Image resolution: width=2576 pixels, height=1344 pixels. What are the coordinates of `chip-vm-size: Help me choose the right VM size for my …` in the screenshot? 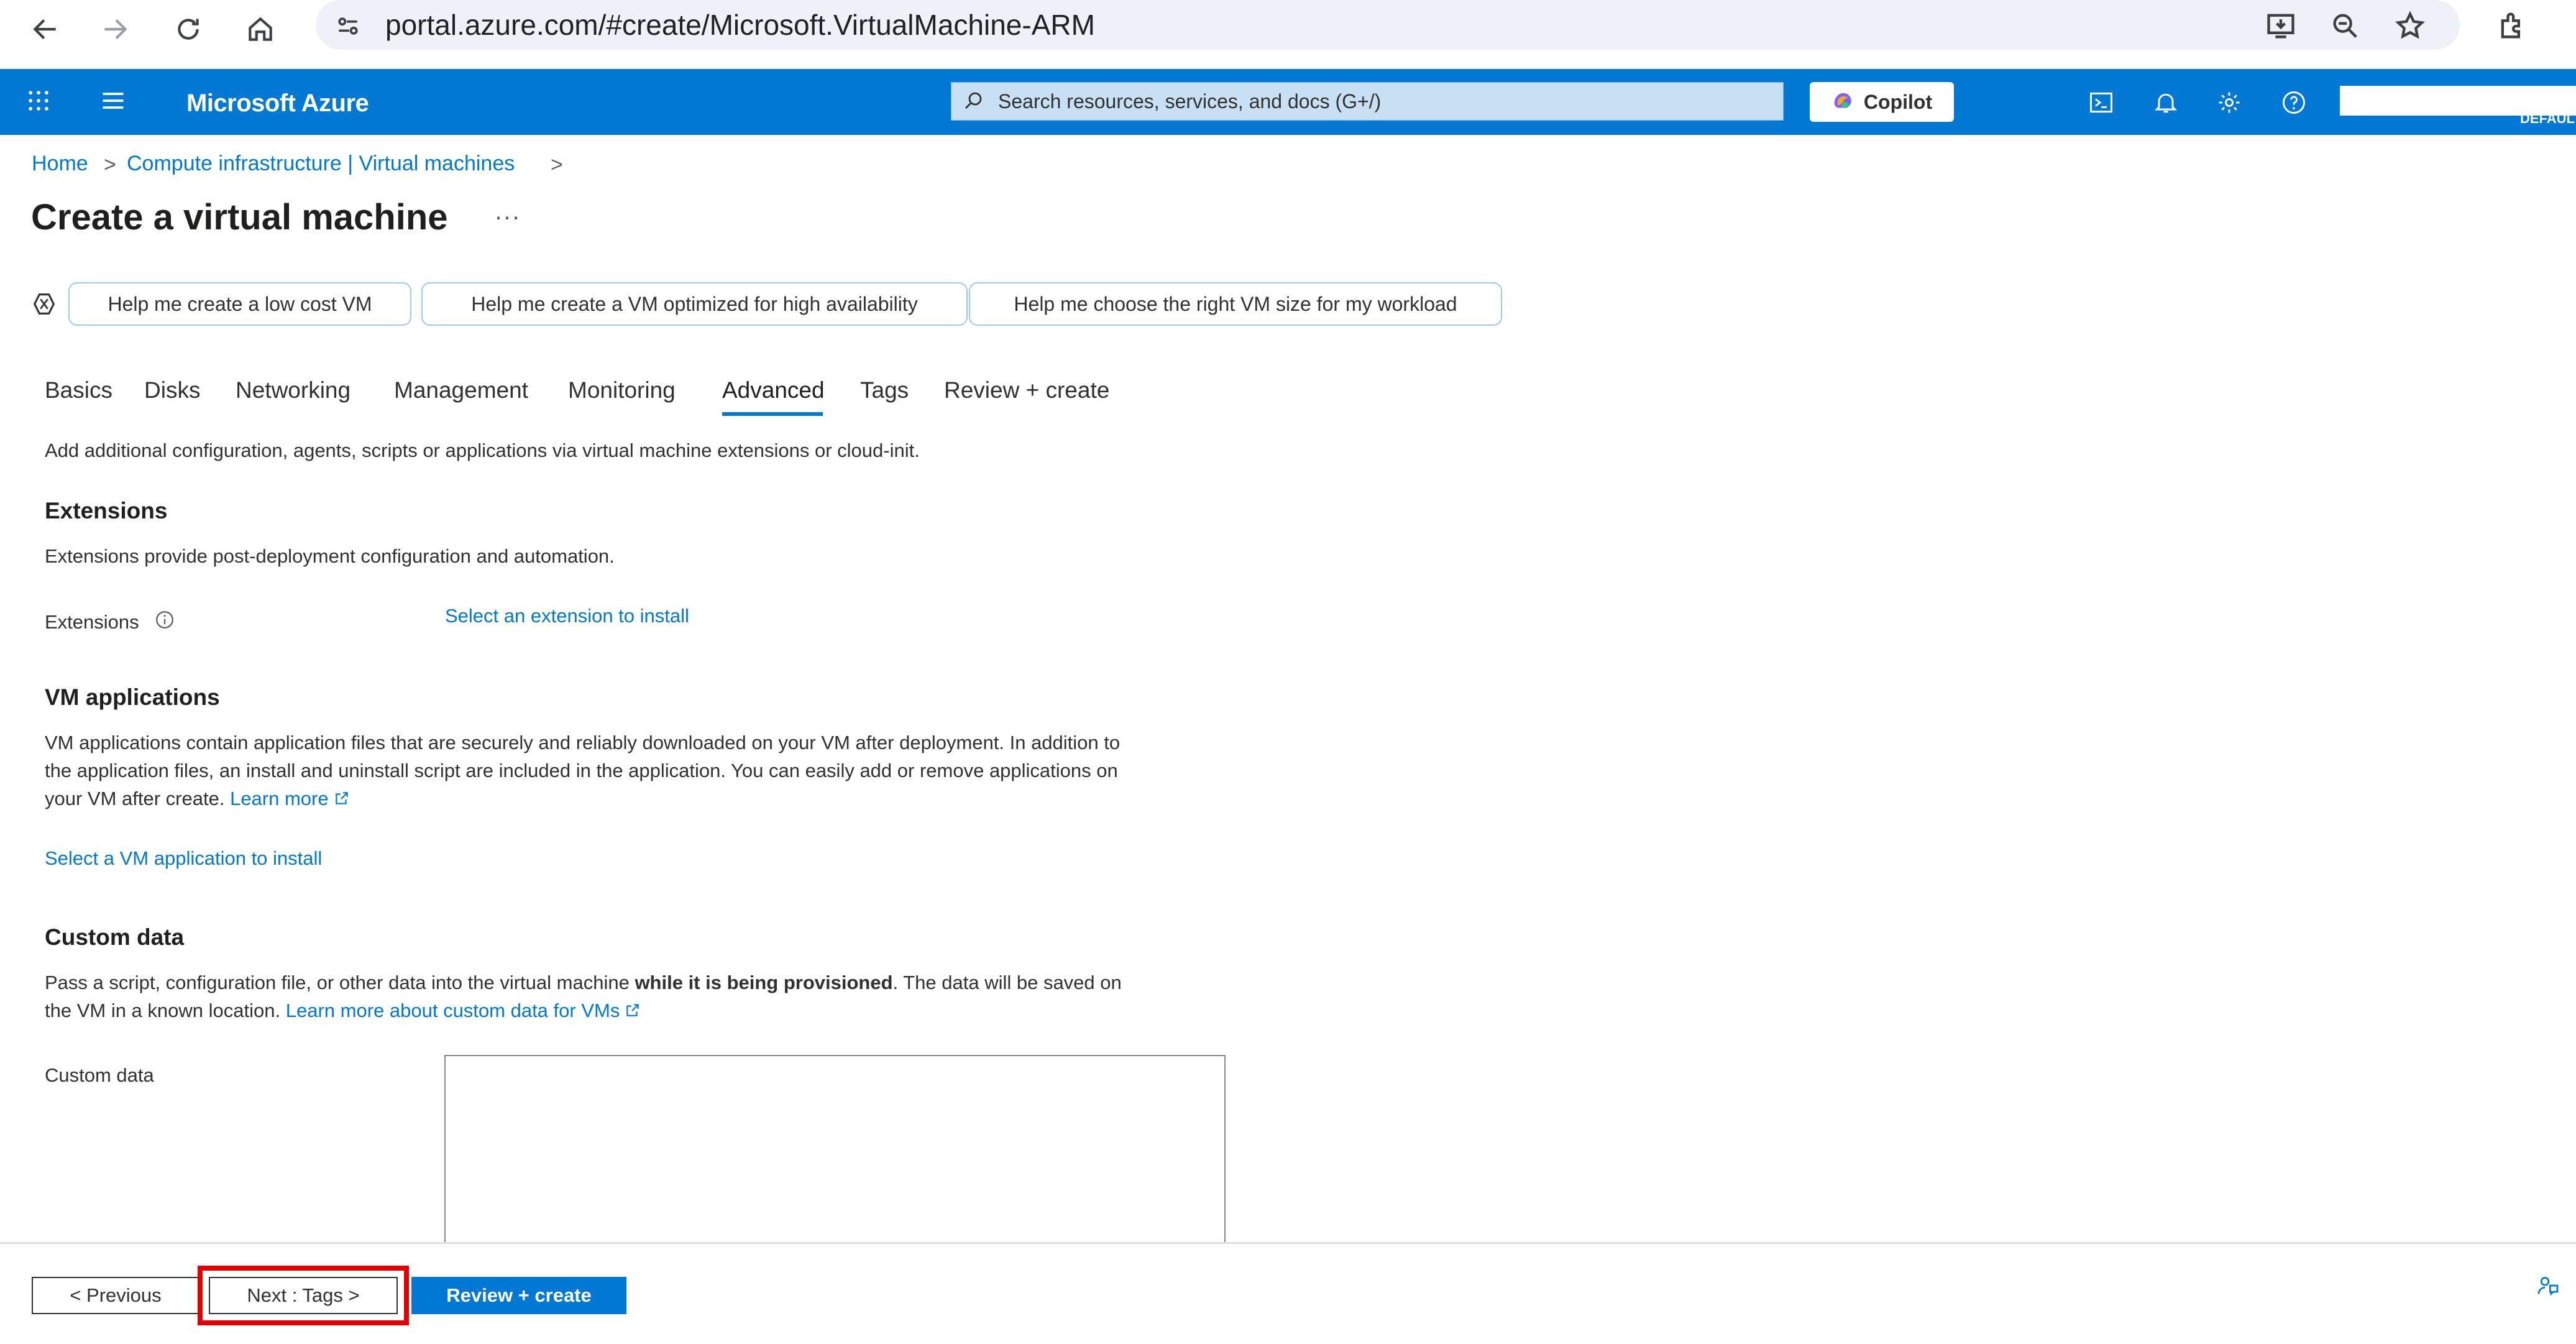 It's located at (1235, 304).